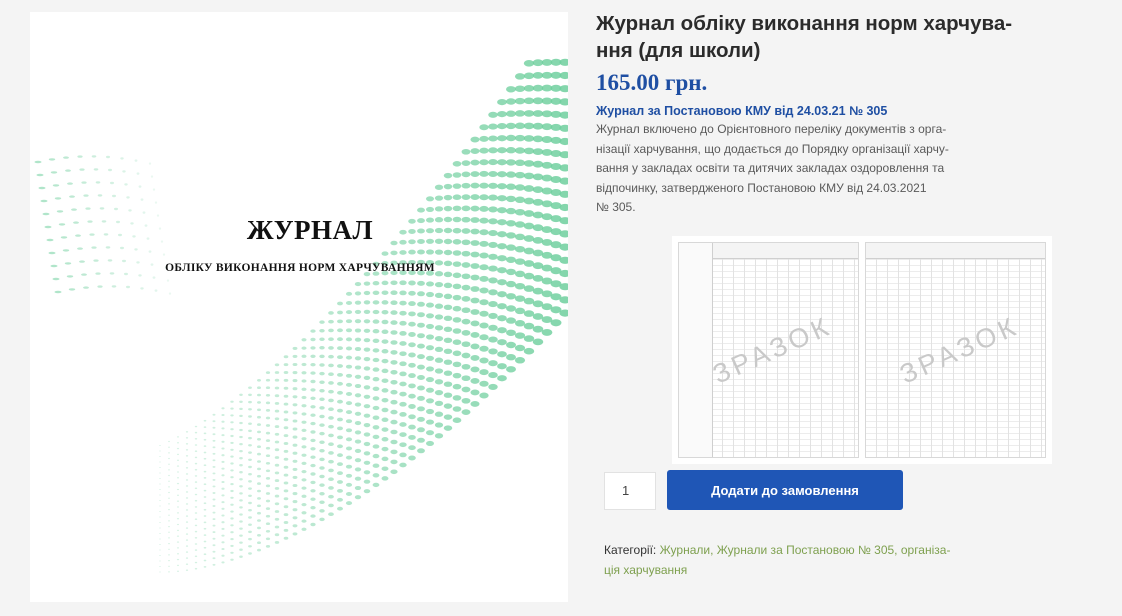  Describe the element at coordinates (645, 570) in the screenshot. I see `category-link-food-organization: ція харчування` at that location.